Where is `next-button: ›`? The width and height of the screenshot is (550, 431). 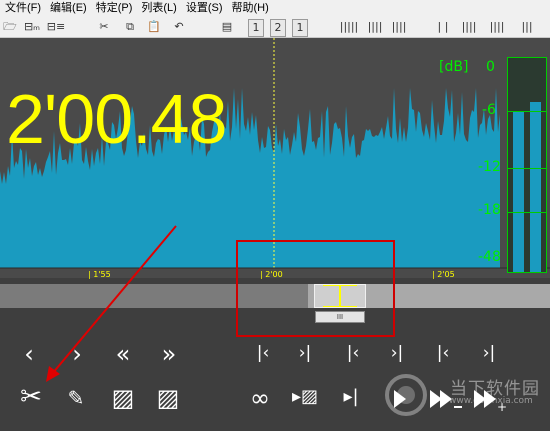
next-button: › is located at coordinates (77, 354).